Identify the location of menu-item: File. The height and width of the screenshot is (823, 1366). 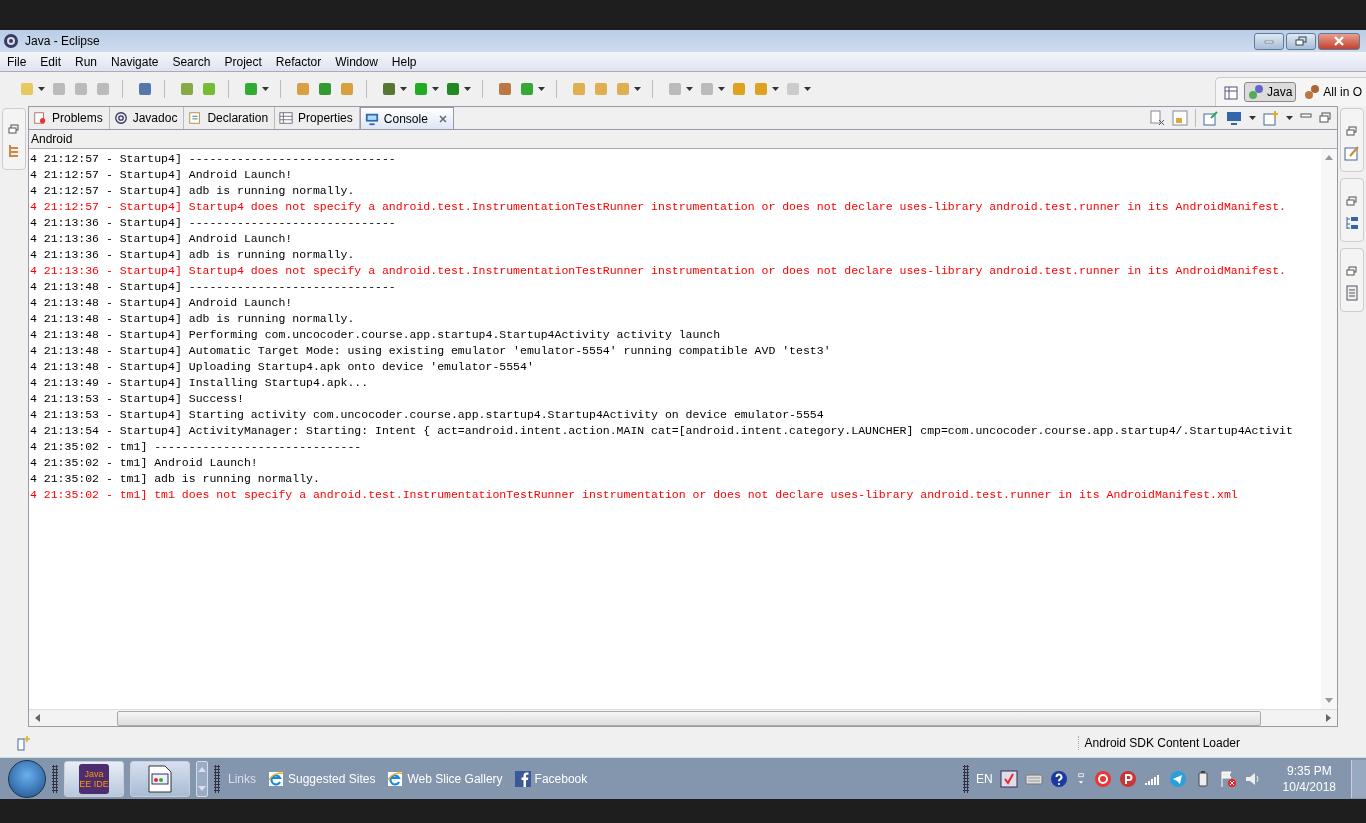
(17, 61).